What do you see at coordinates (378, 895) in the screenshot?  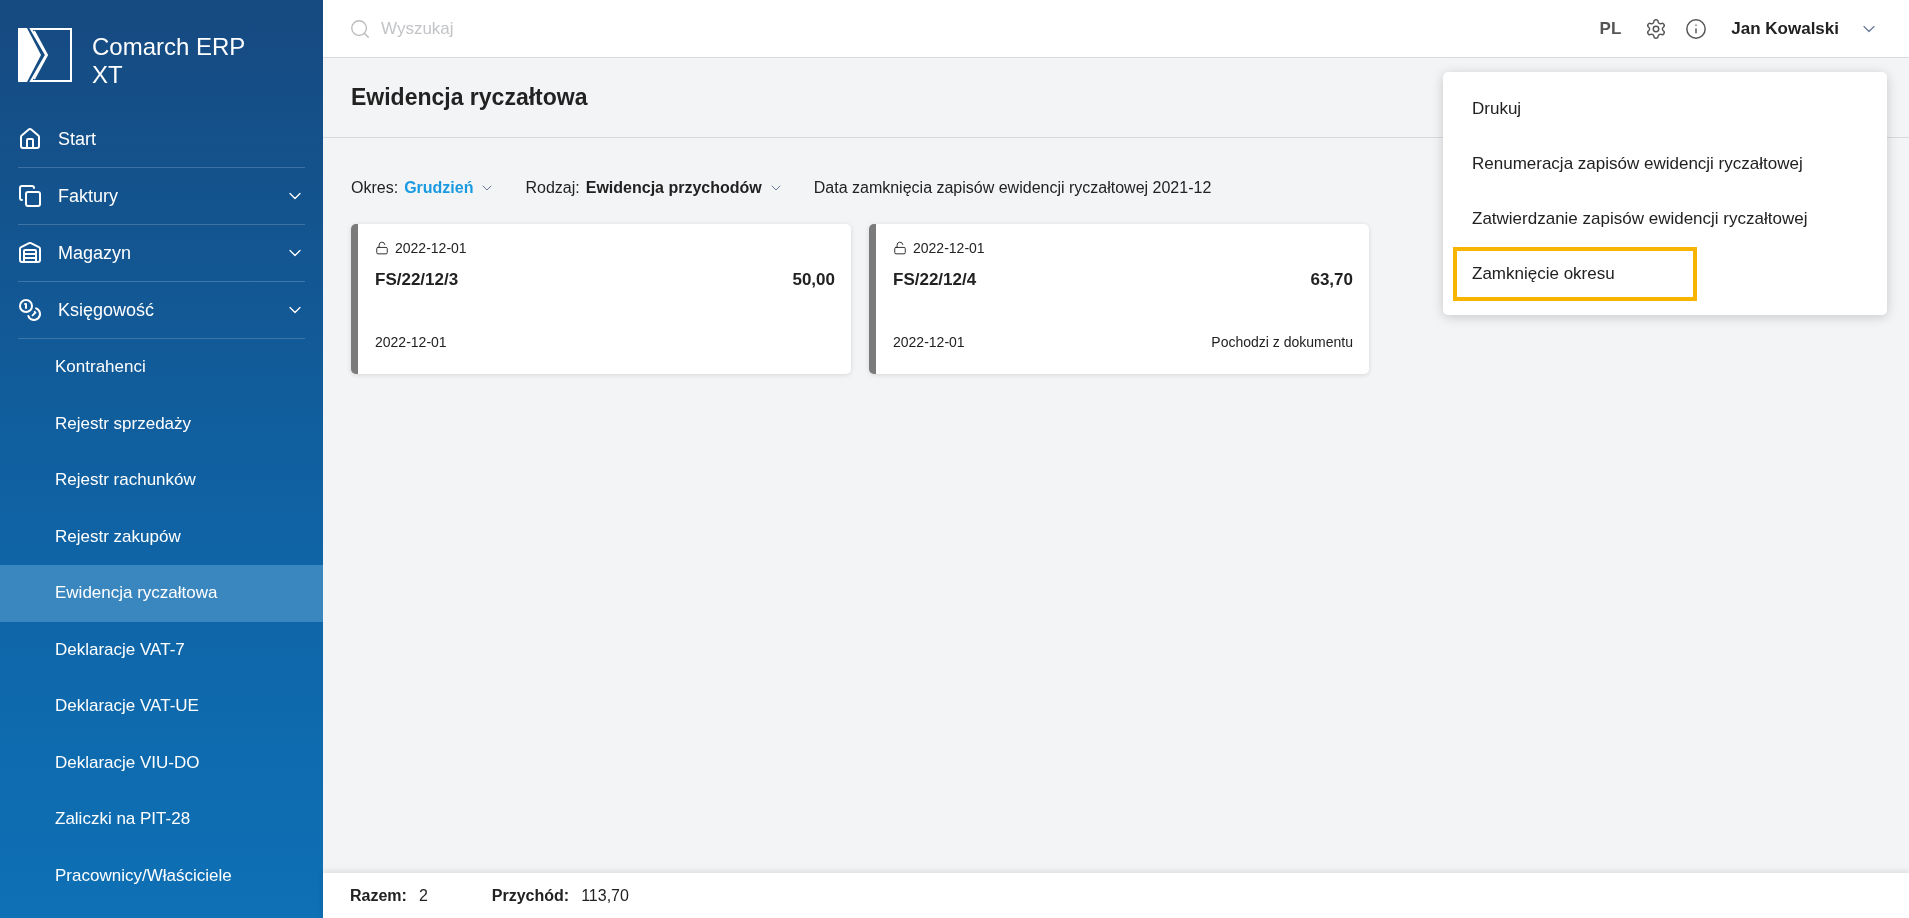 I see `summary-label: Razem:` at bounding box center [378, 895].